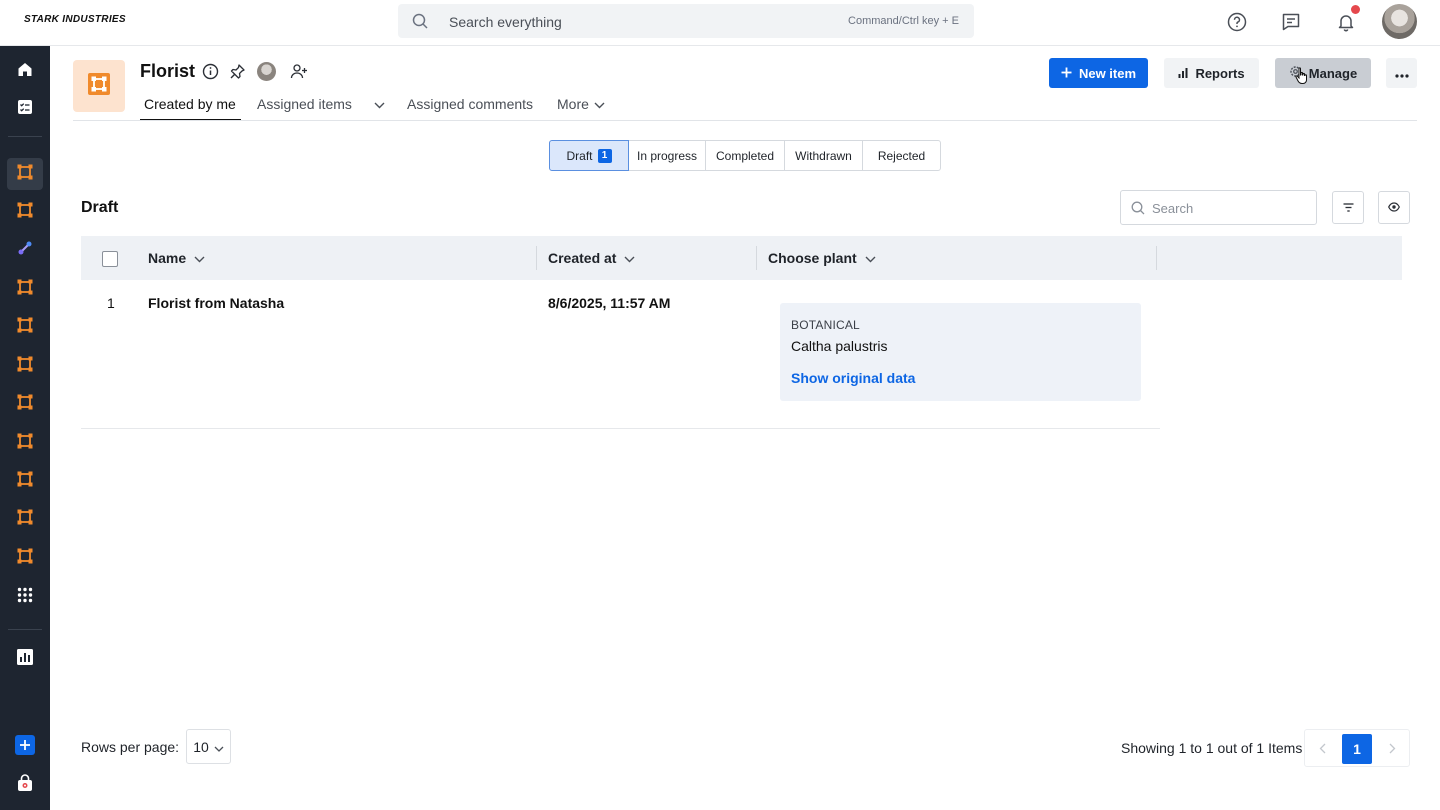 The width and height of the screenshot is (1440, 810). What do you see at coordinates (901, 155) in the screenshot?
I see `status-rejected: Rejected` at bounding box center [901, 155].